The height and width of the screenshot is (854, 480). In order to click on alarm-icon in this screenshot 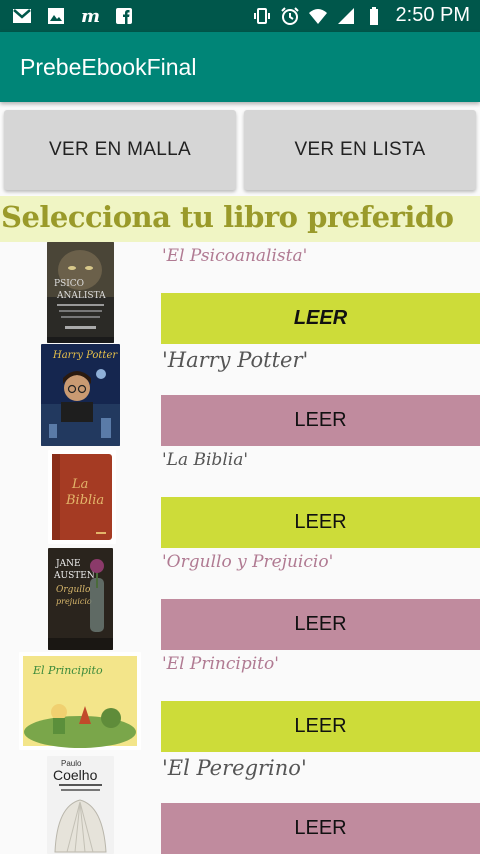, I will do `click(289, 15)`.